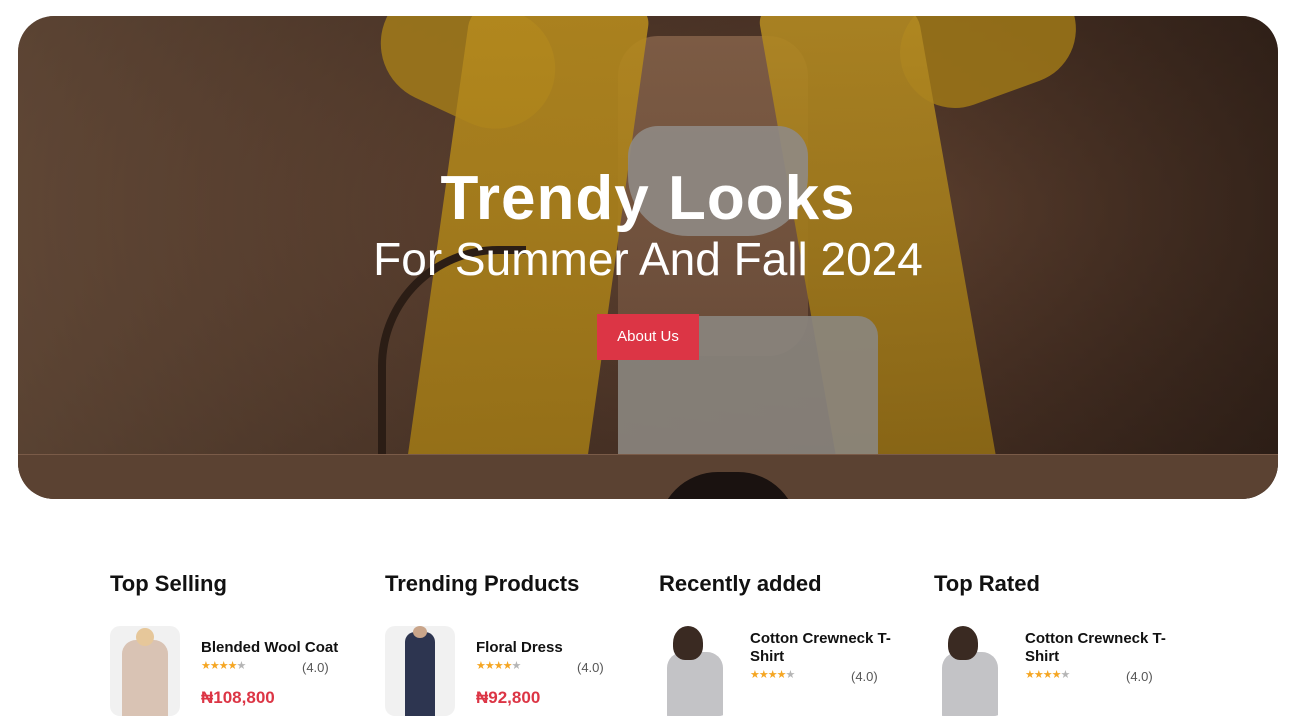  I want to click on product-name: Floral Dress, so click(551, 648).